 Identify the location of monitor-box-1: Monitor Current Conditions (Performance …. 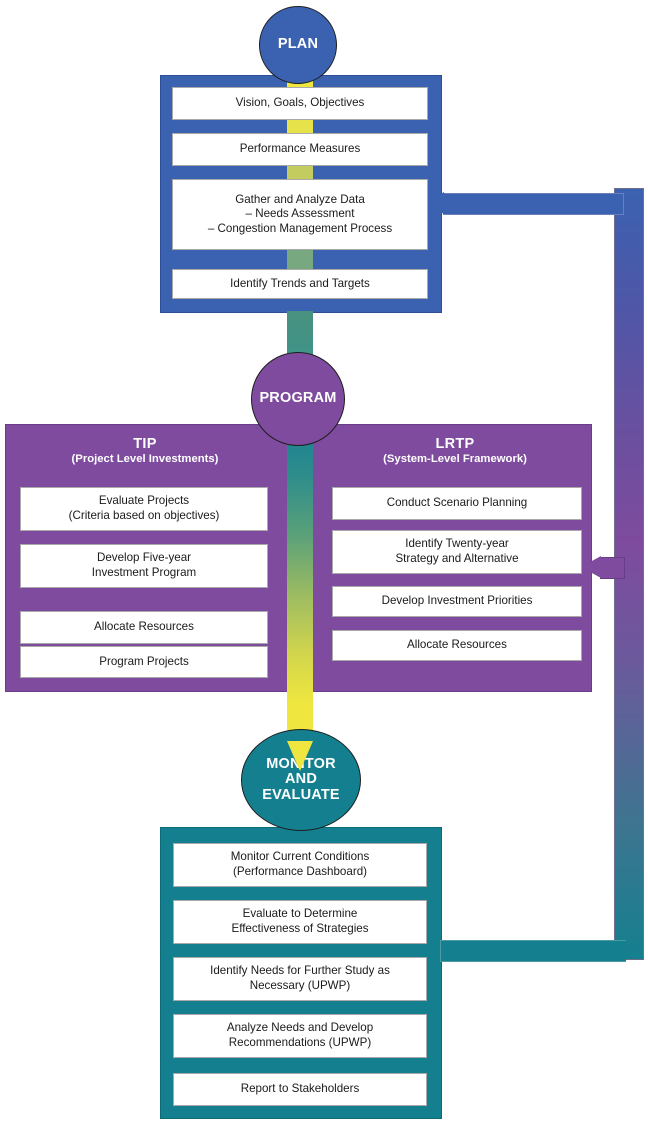
(300, 865).